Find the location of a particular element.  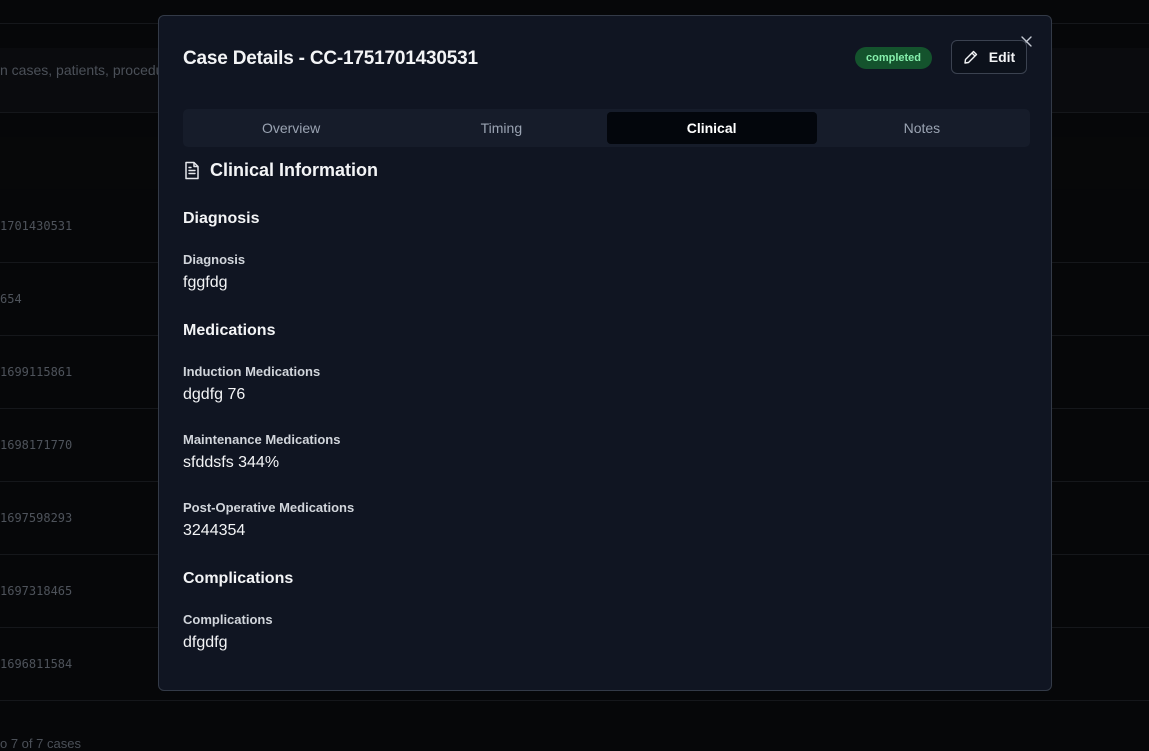

modal-title: Case Details - CC-1751701430531 is located at coordinates (330, 58).